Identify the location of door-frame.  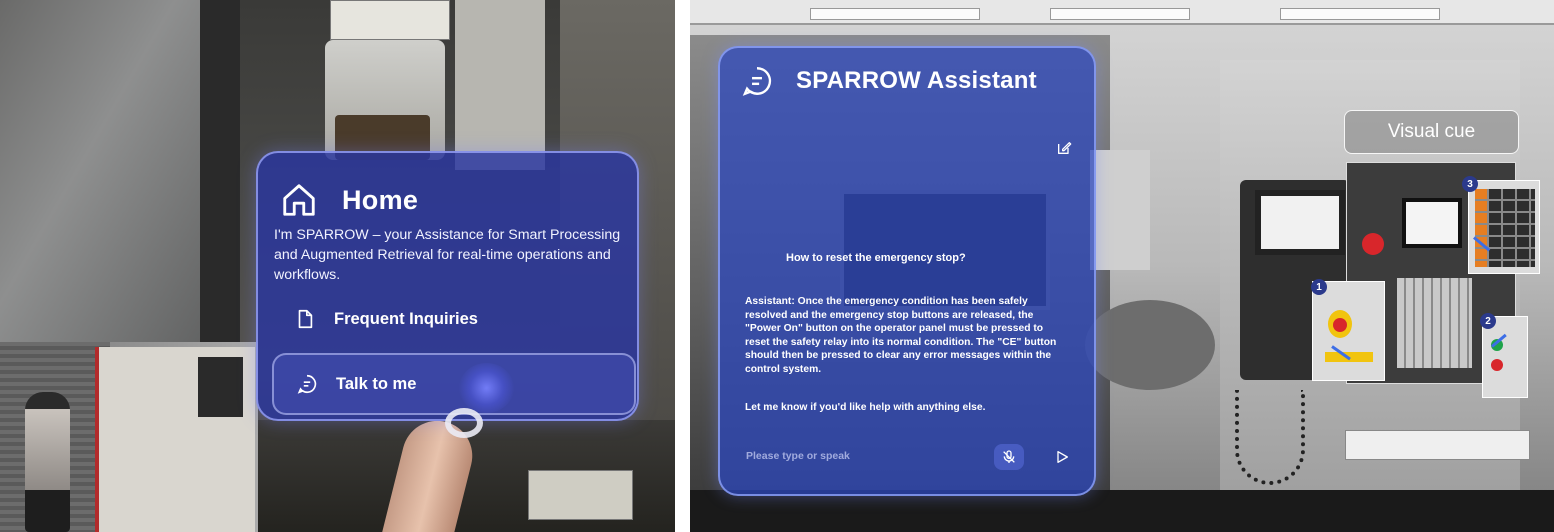
(220, 172).